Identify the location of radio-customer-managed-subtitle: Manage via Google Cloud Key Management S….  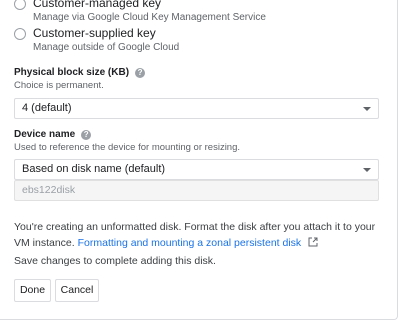
(149, 17).